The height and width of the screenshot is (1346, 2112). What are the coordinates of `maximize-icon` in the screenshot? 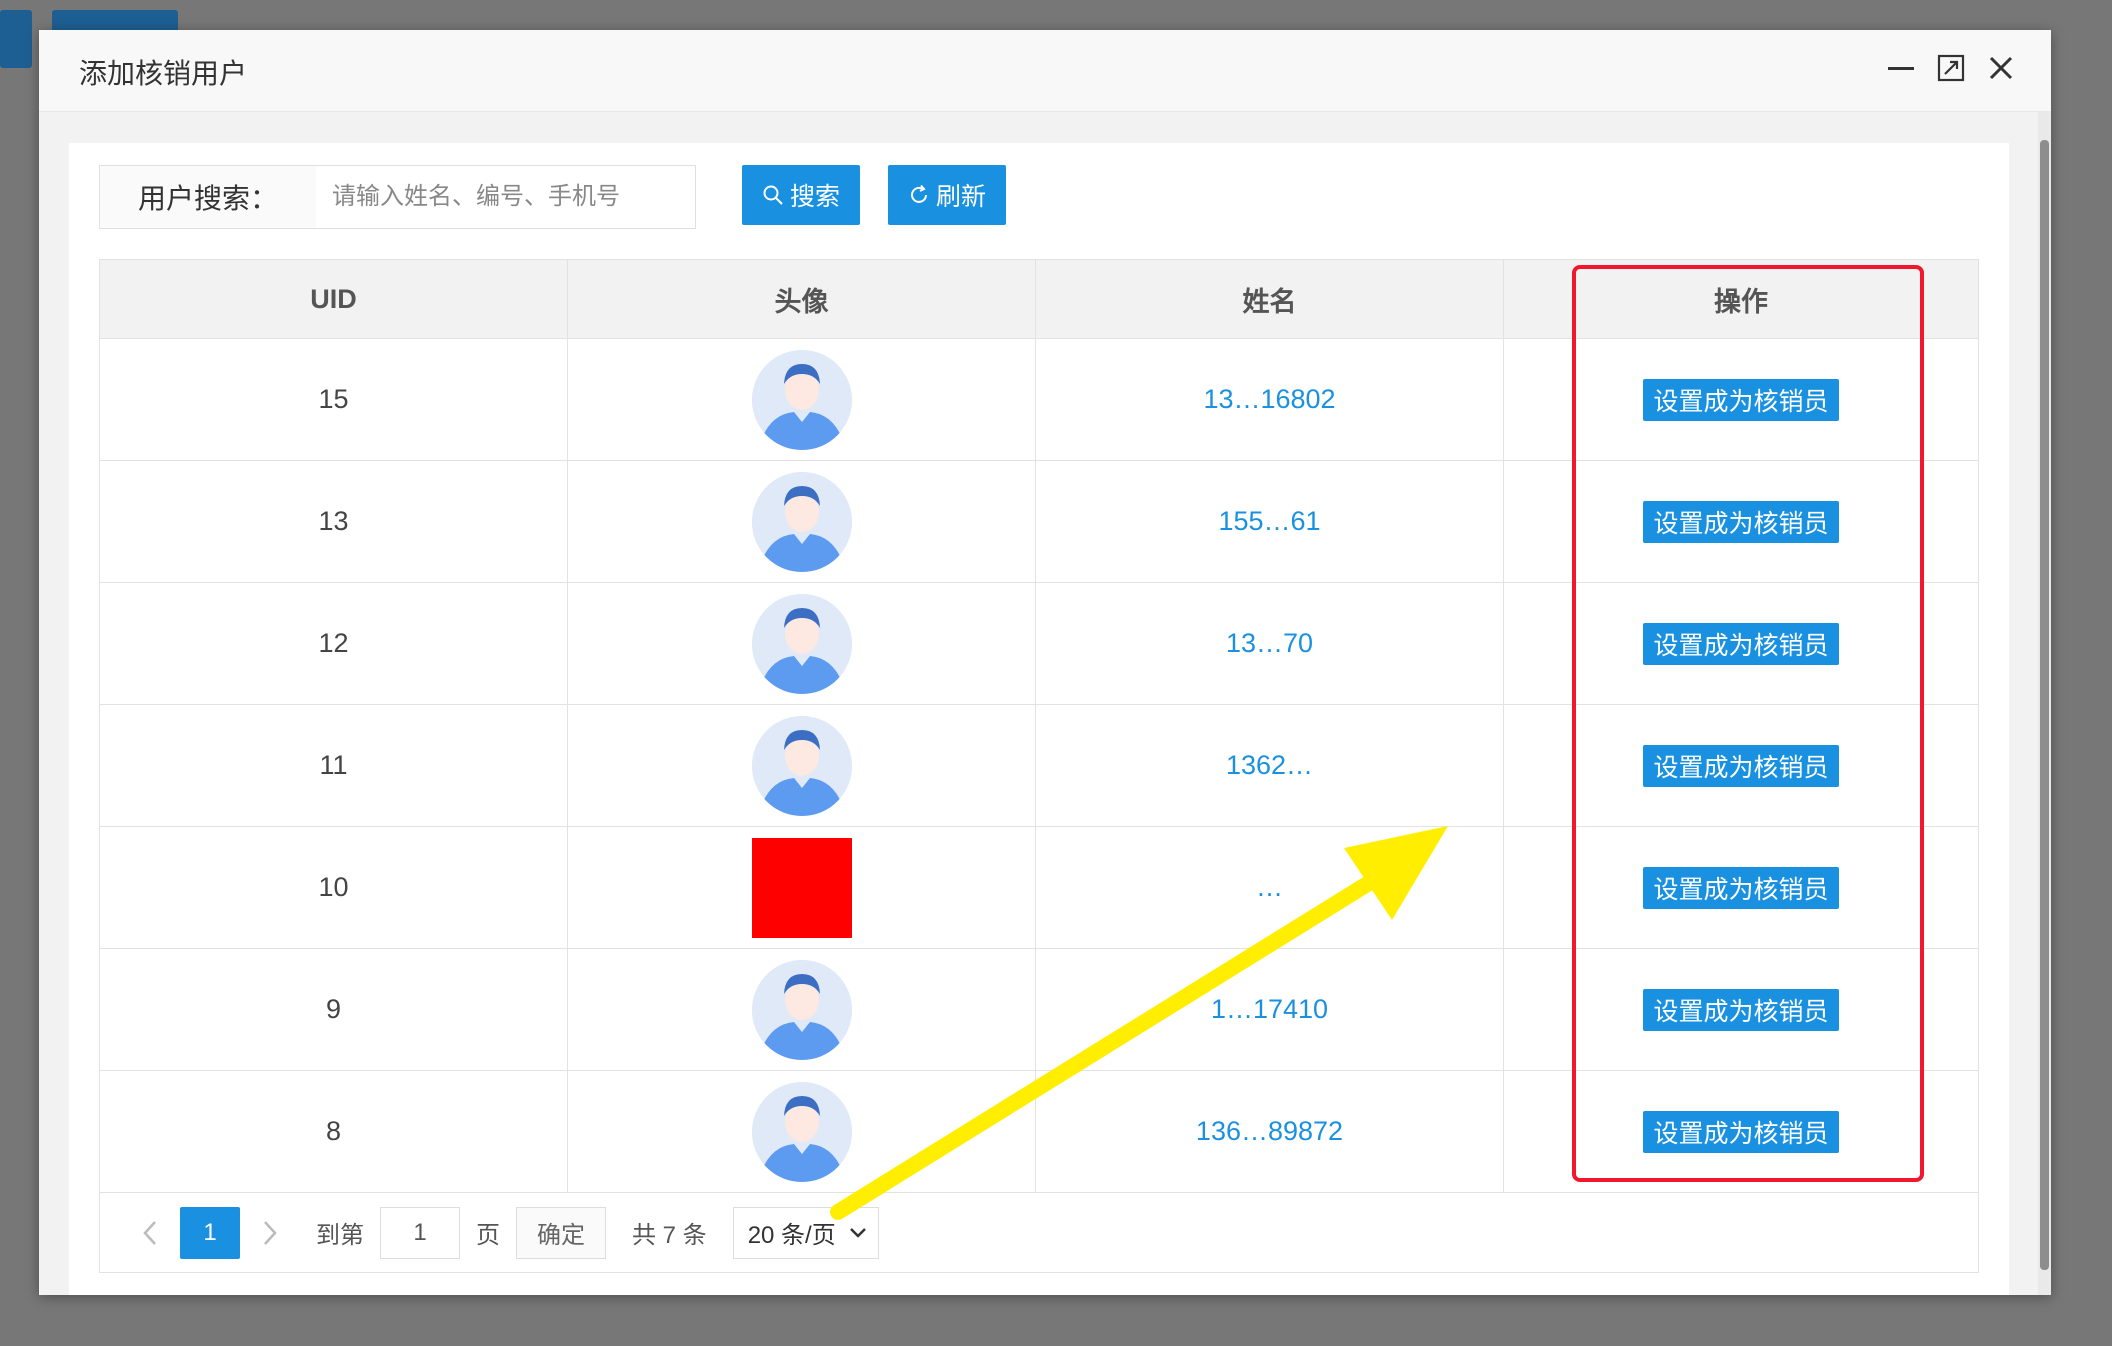 It's located at (1951, 68).